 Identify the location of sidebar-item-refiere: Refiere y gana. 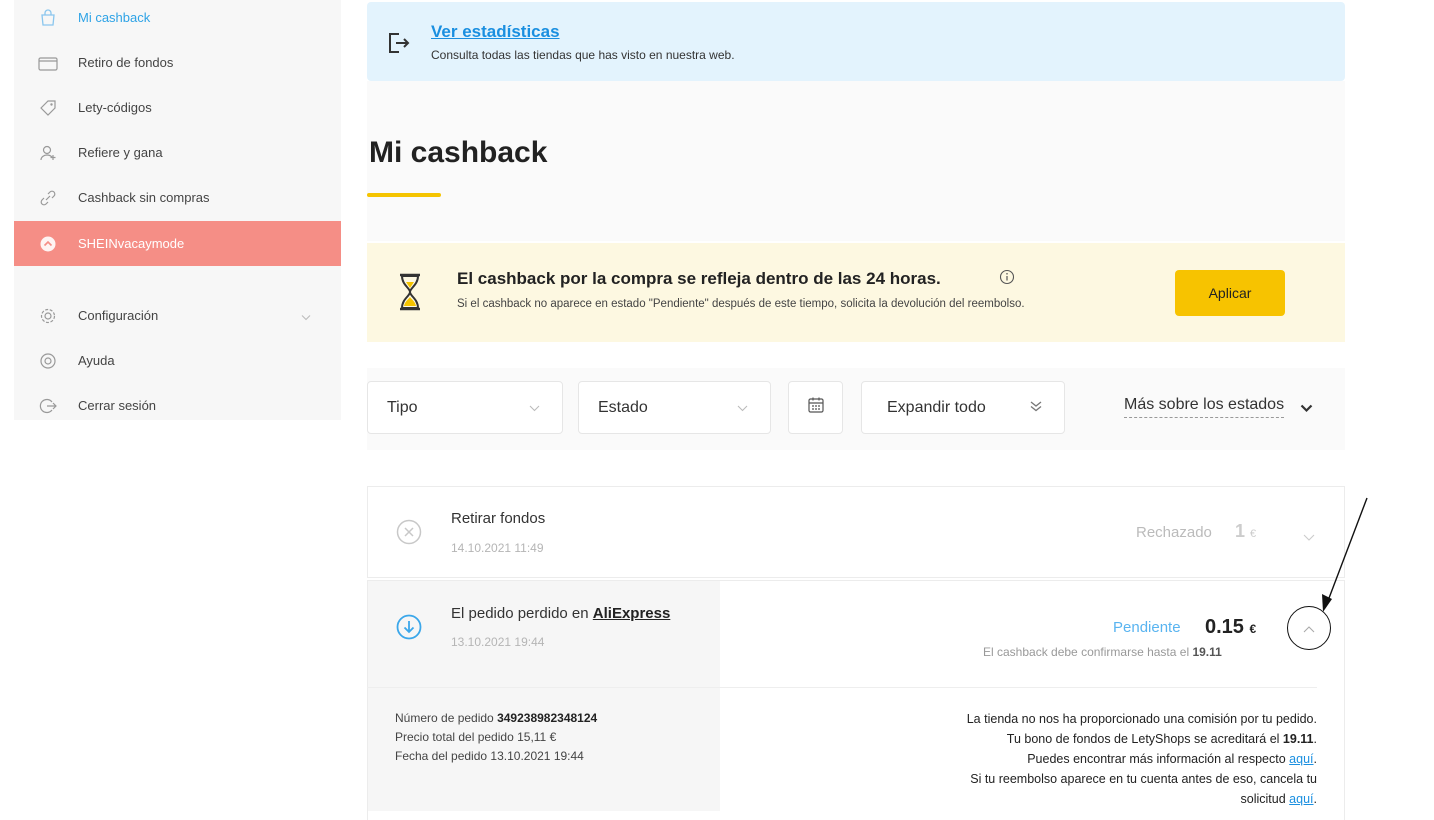
(177, 152).